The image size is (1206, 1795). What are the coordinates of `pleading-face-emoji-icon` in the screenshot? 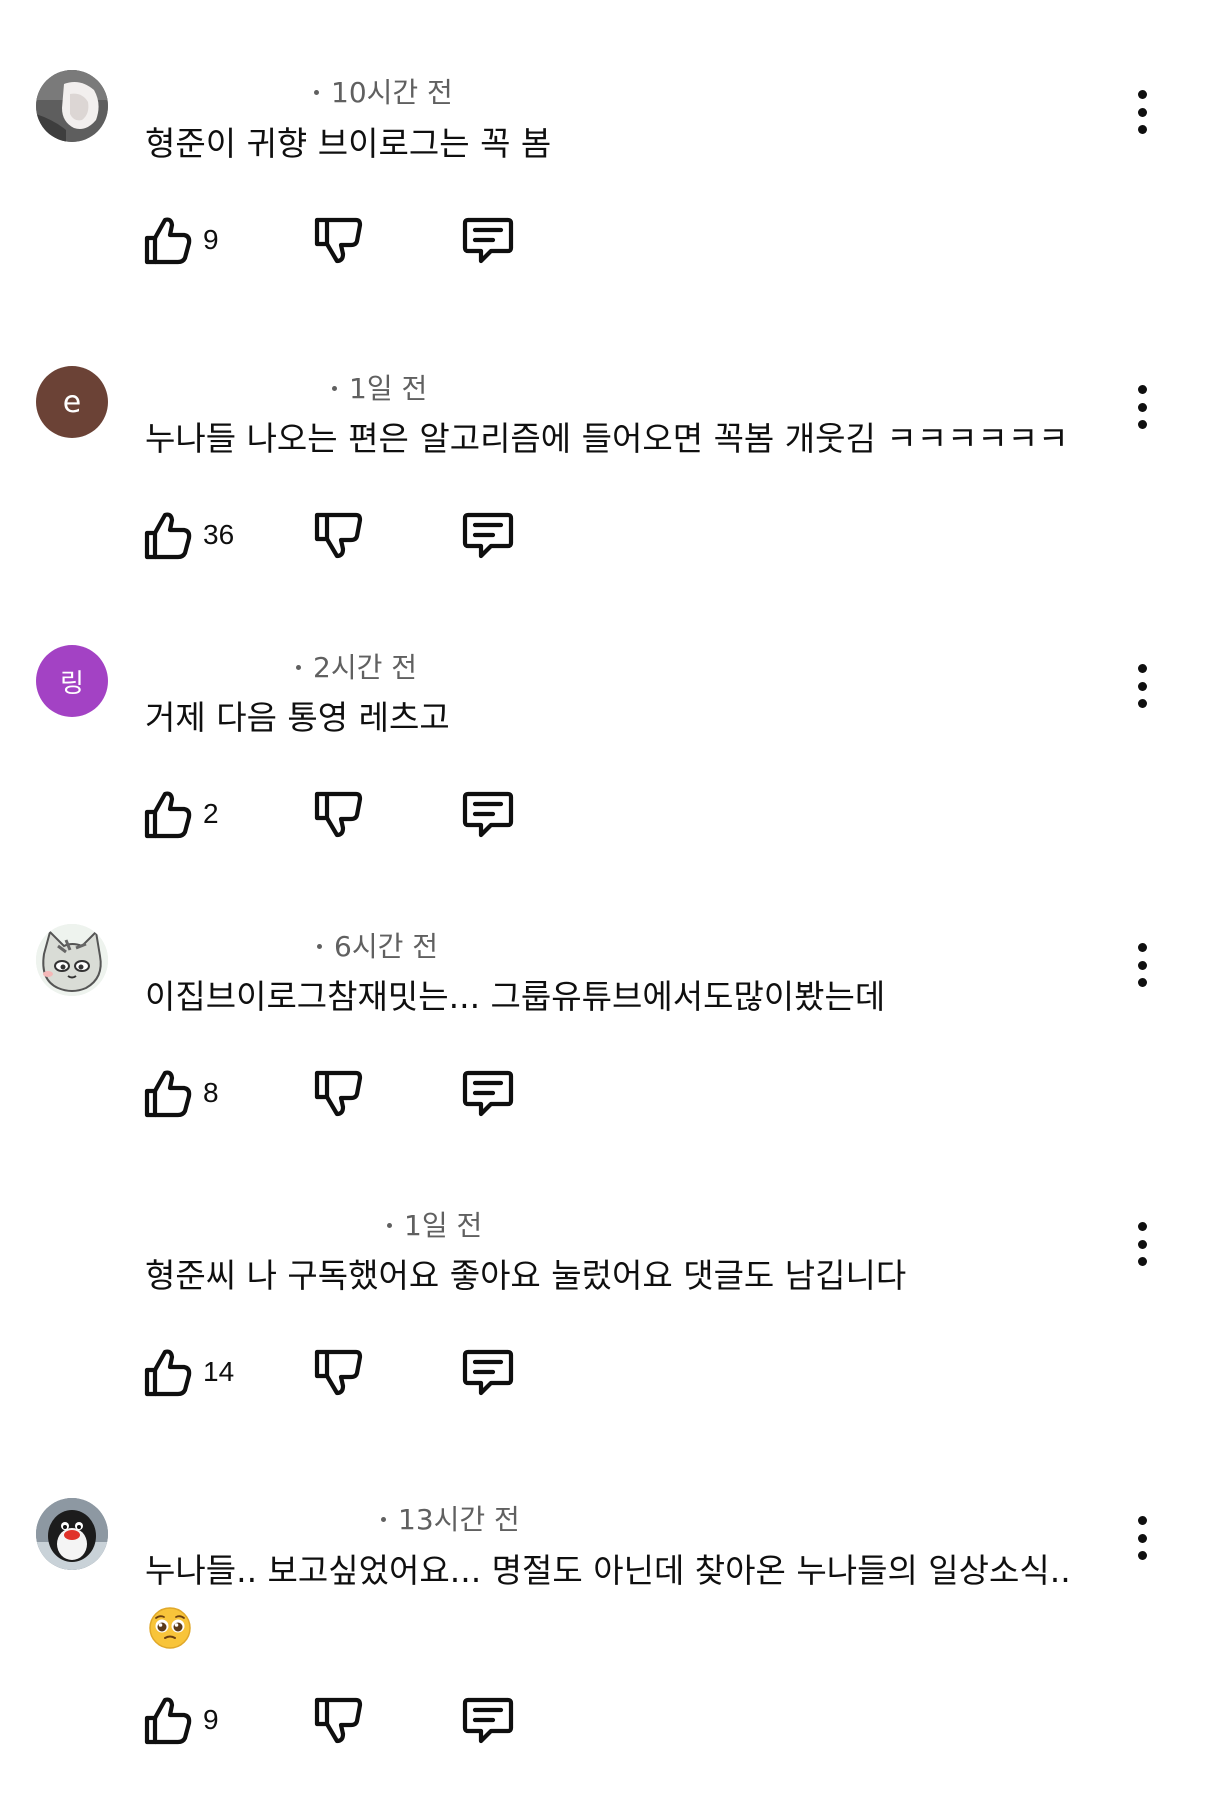 It's located at (170, 1628).